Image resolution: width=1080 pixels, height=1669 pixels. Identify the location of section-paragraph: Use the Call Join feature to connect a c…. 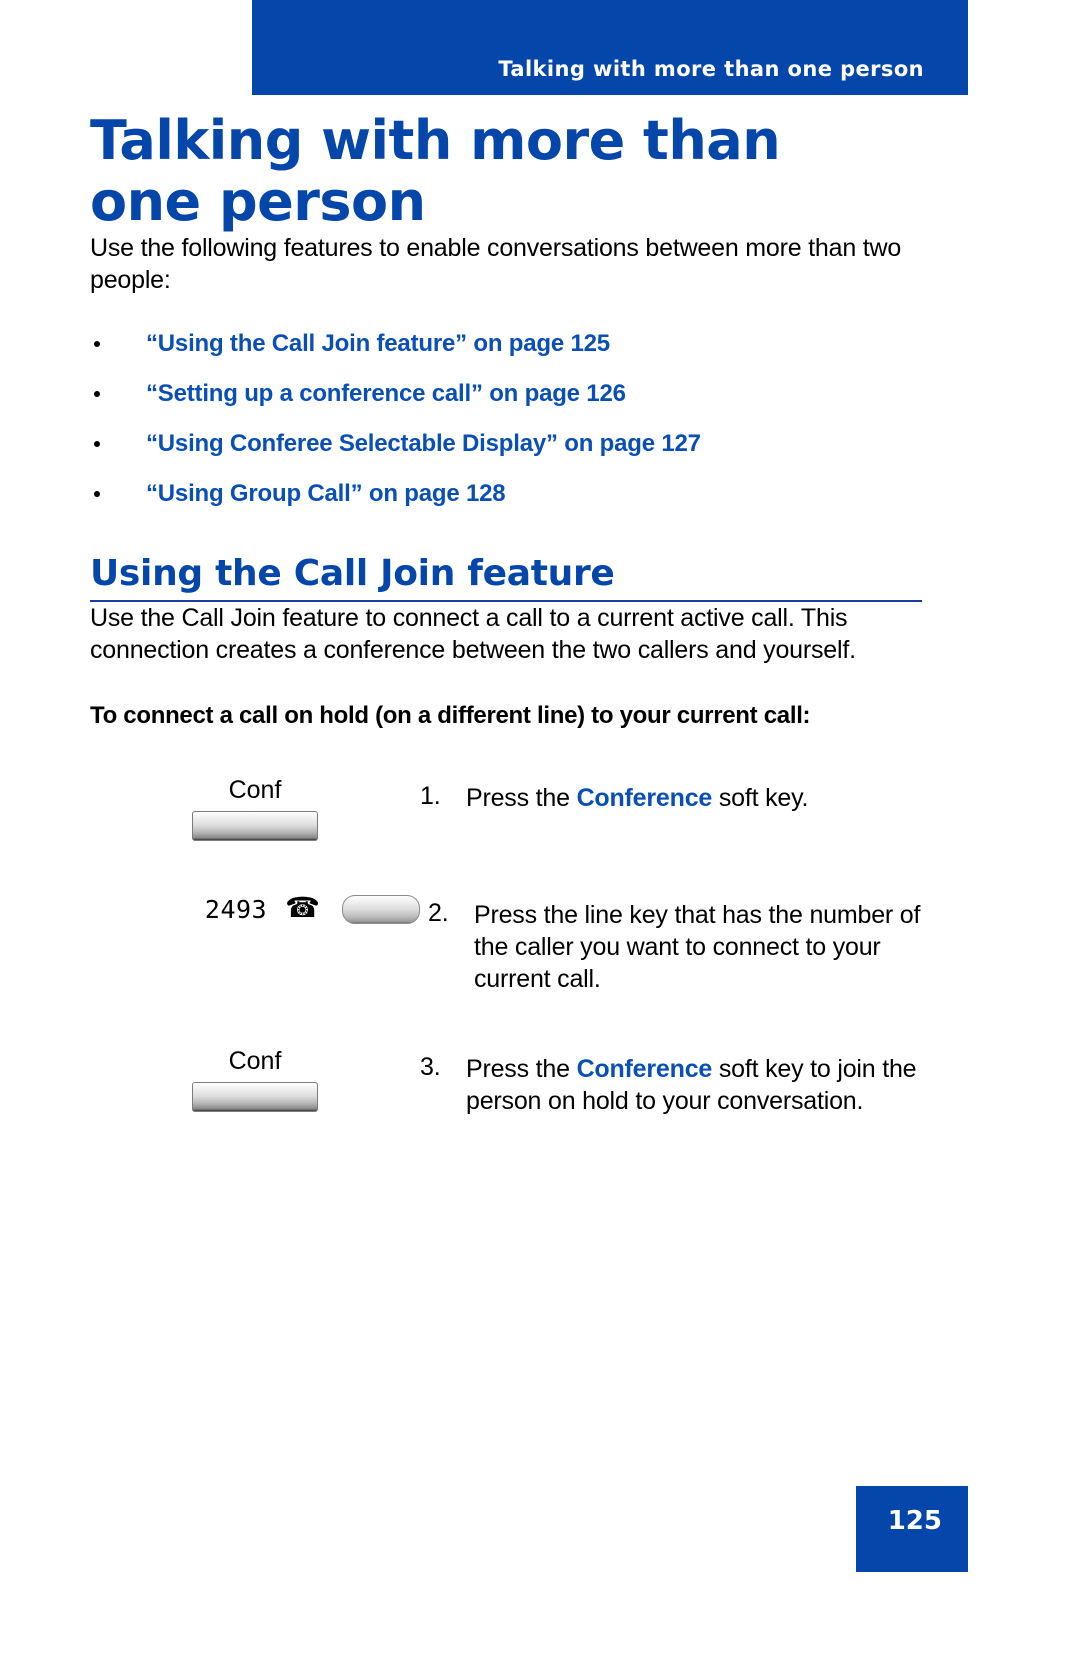
(473, 633).